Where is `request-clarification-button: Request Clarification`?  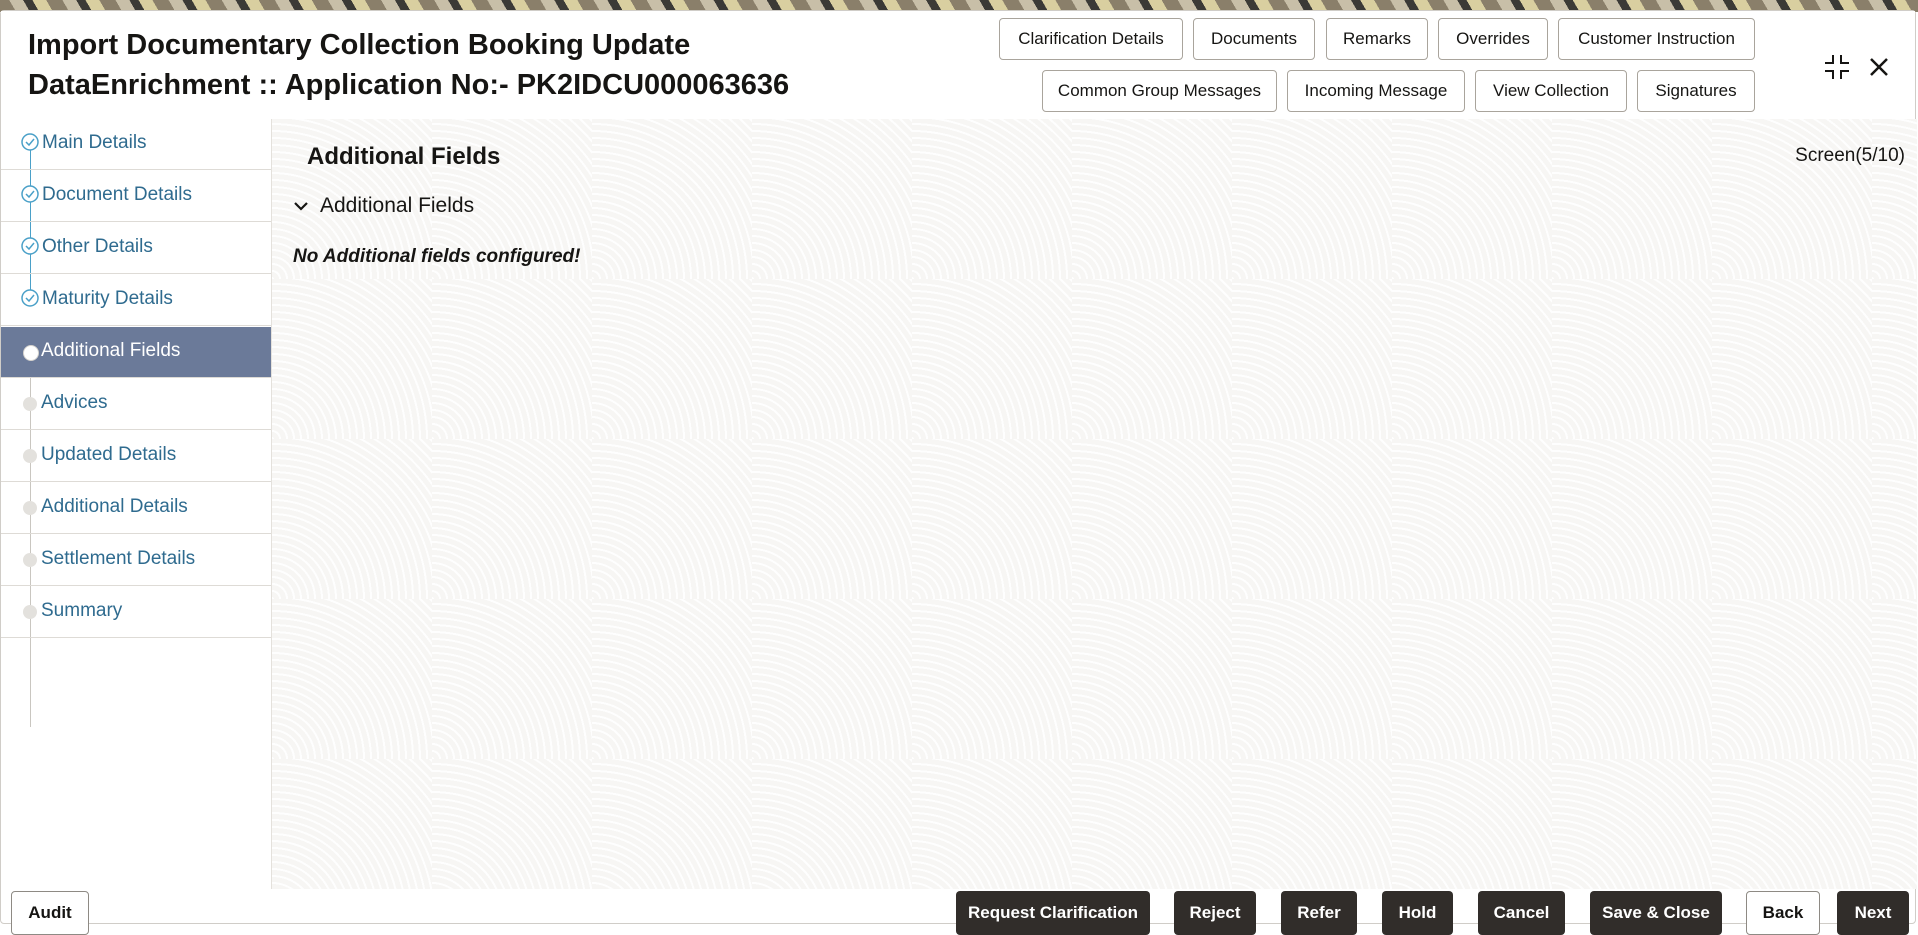 request-clarification-button: Request Clarification is located at coordinates (1053, 913).